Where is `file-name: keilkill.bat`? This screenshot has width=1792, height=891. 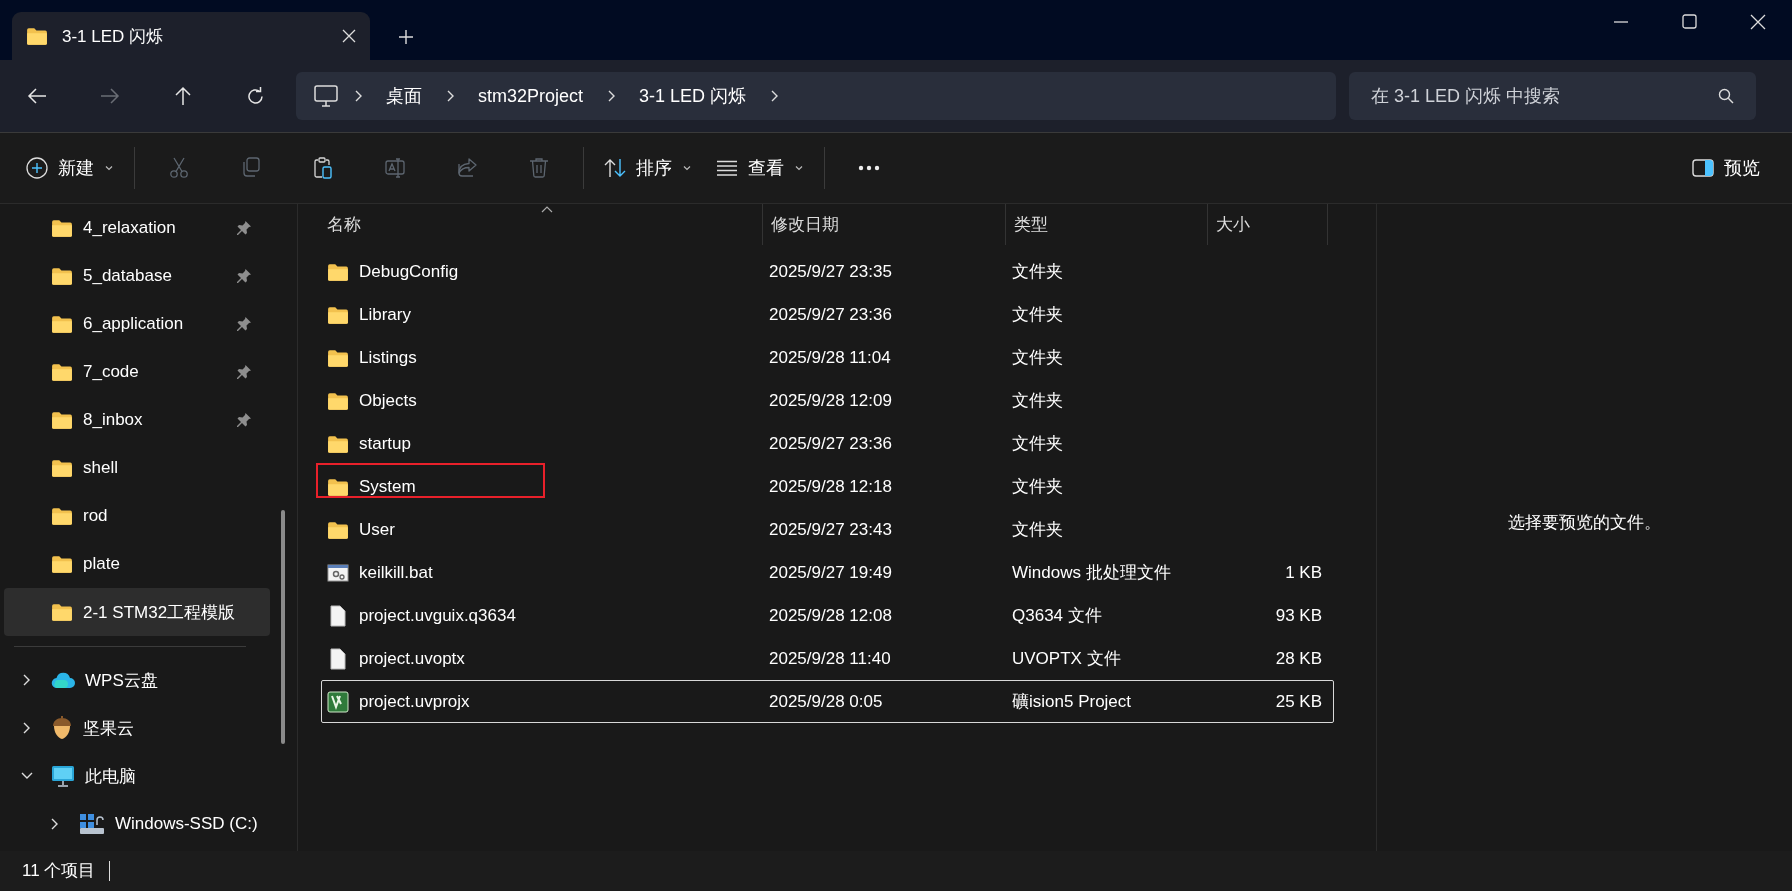
file-name: keilkill.bat is located at coordinates (396, 572).